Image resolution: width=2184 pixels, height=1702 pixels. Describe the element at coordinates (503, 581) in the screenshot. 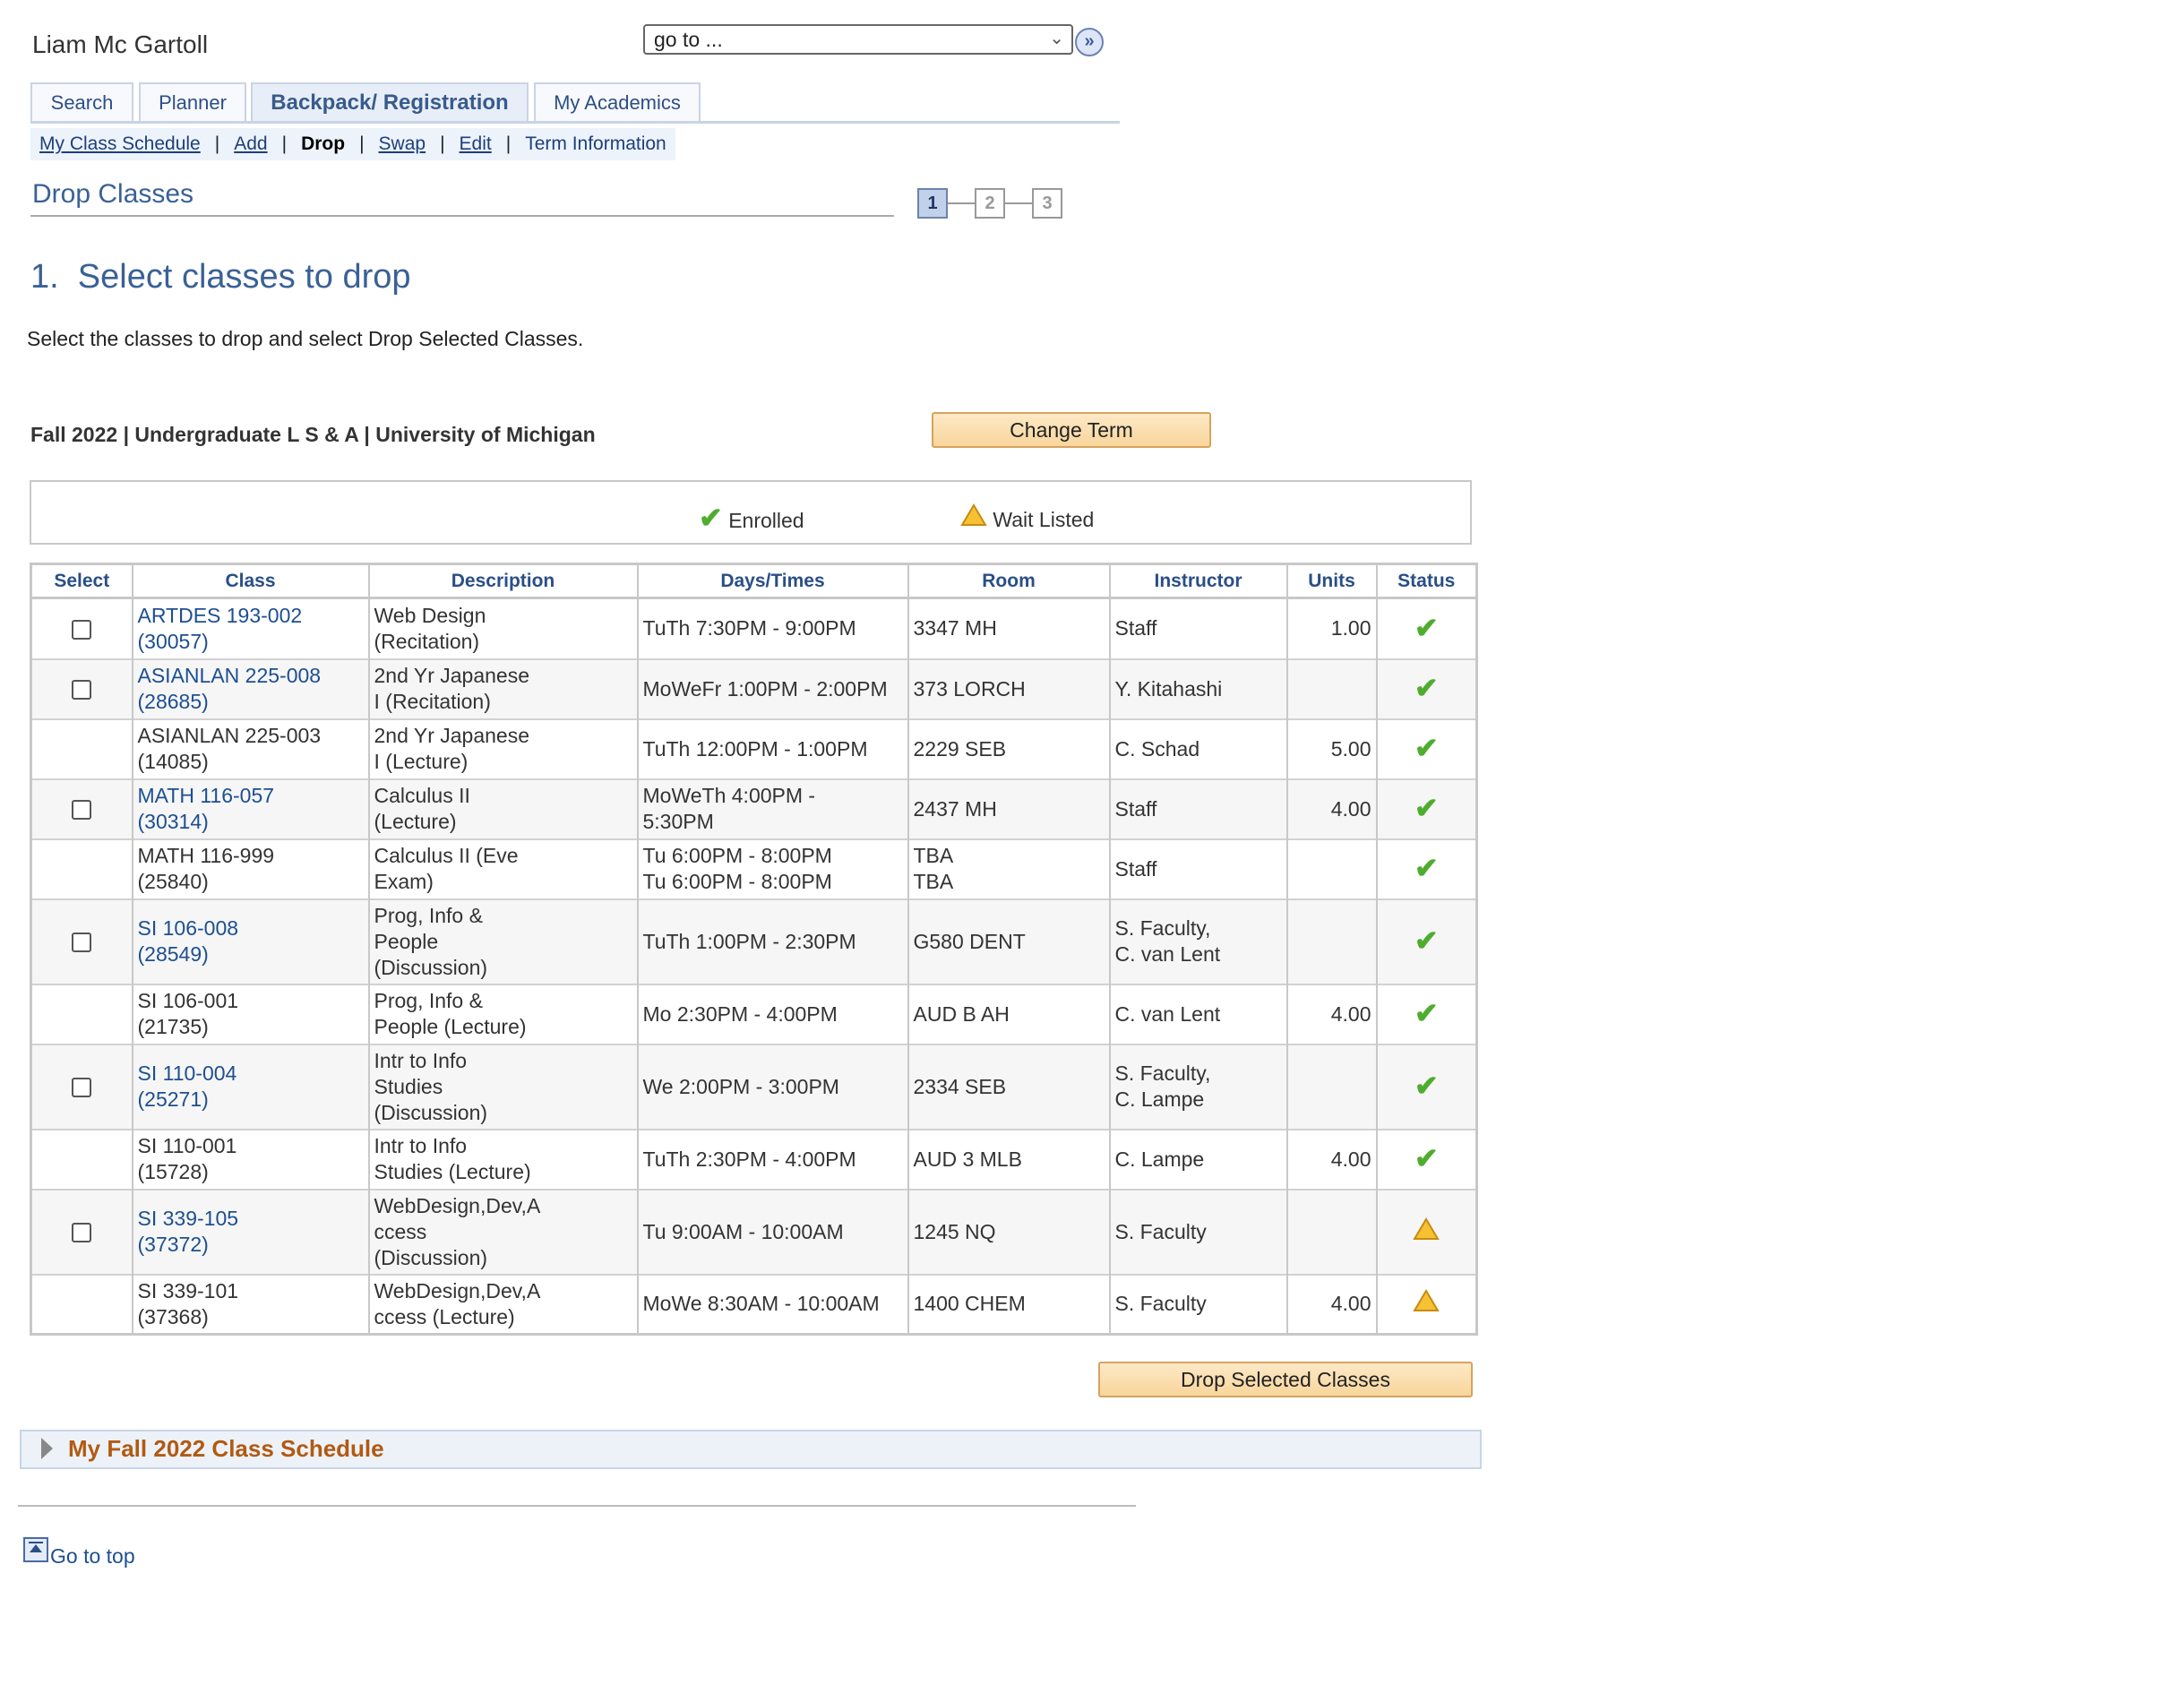

I see `column-header: Description` at that location.